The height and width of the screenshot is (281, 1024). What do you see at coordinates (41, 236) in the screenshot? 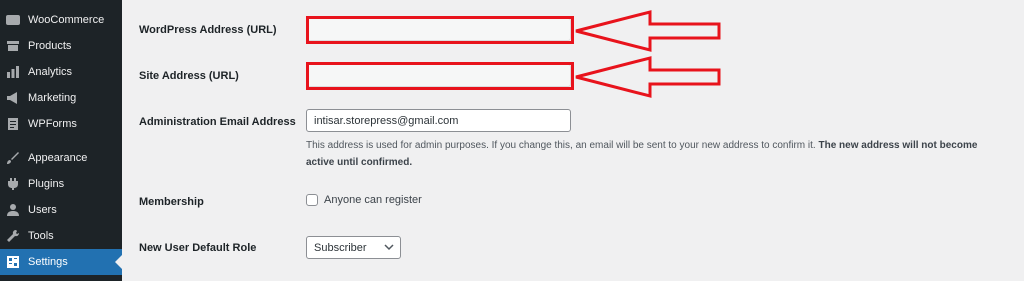
I see `sidebar-item-label: Tools` at bounding box center [41, 236].